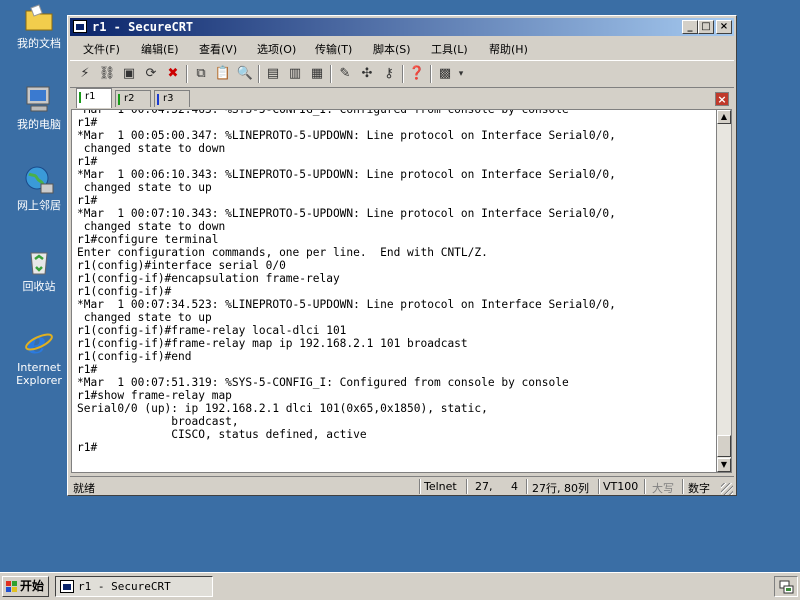 This screenshot has height=600, width=800. I want to click on disconnect-icon: ✖, so click(173, 74).